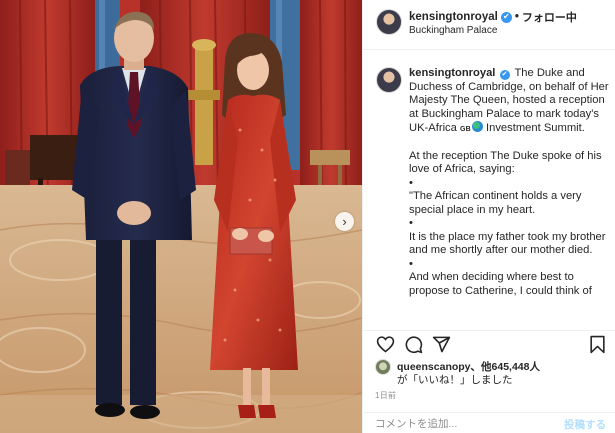 This screenshot has height=433, width=615. I want to click on heart-icon, so click(385, 344).